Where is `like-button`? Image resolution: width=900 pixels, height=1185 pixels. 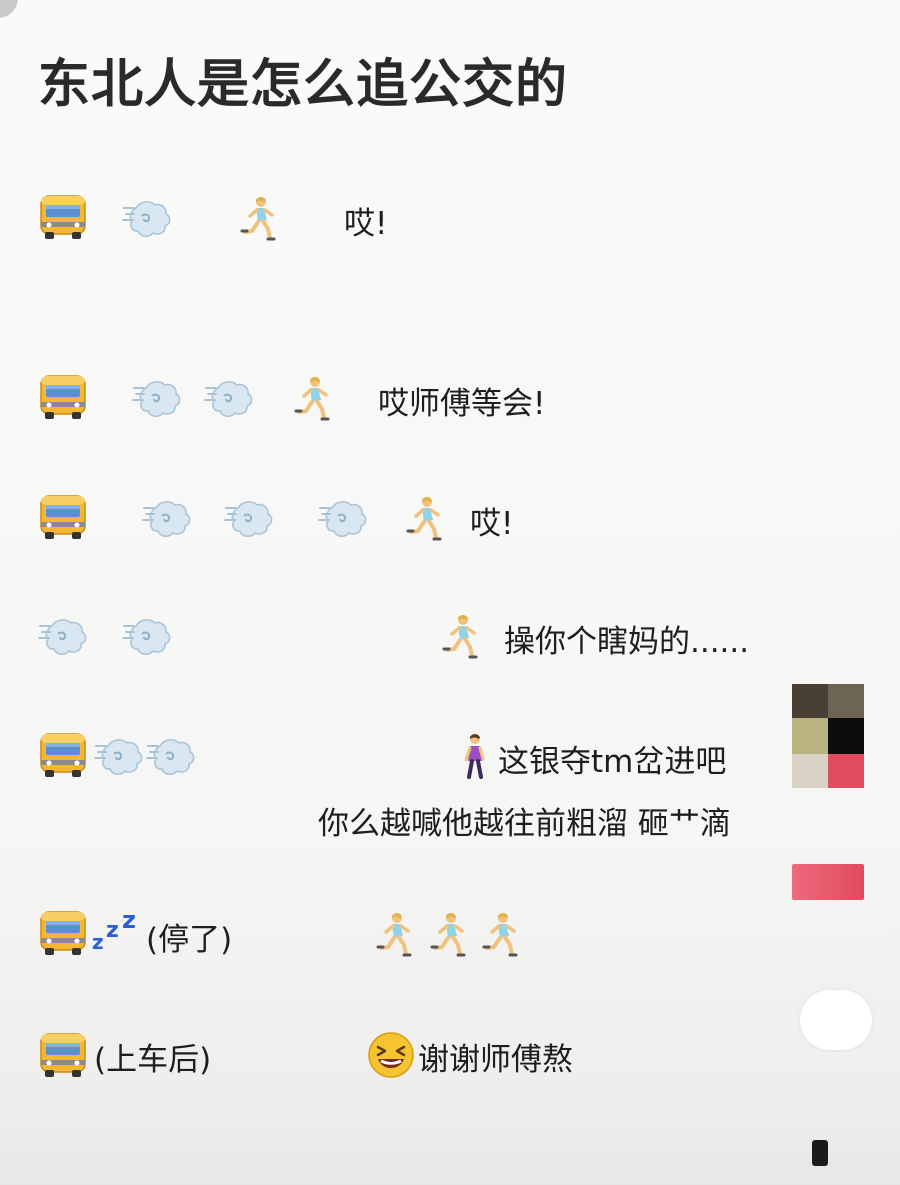
like-button is located at coordinates (828, 882).